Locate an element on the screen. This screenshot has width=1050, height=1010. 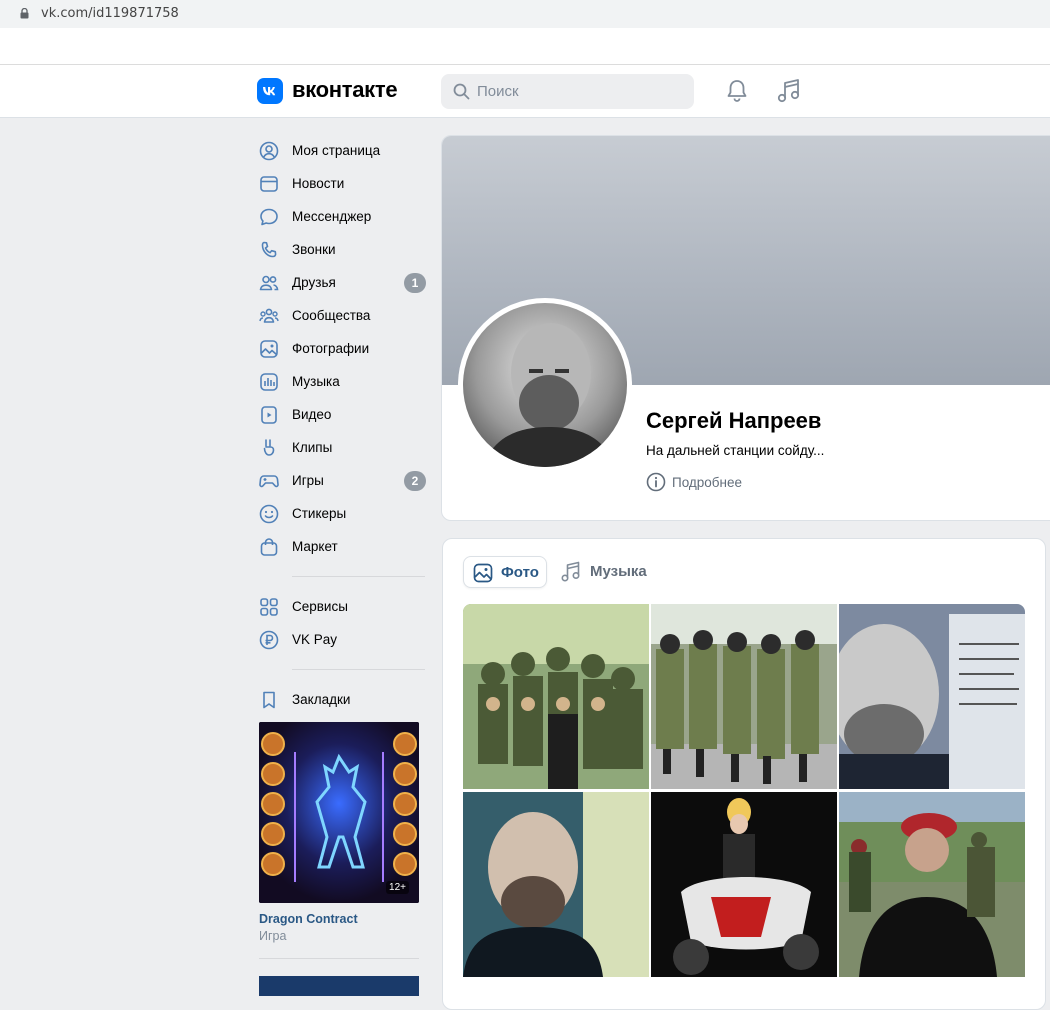
sidebar-item-calls: Звонки is located at coordinates (342, 249).